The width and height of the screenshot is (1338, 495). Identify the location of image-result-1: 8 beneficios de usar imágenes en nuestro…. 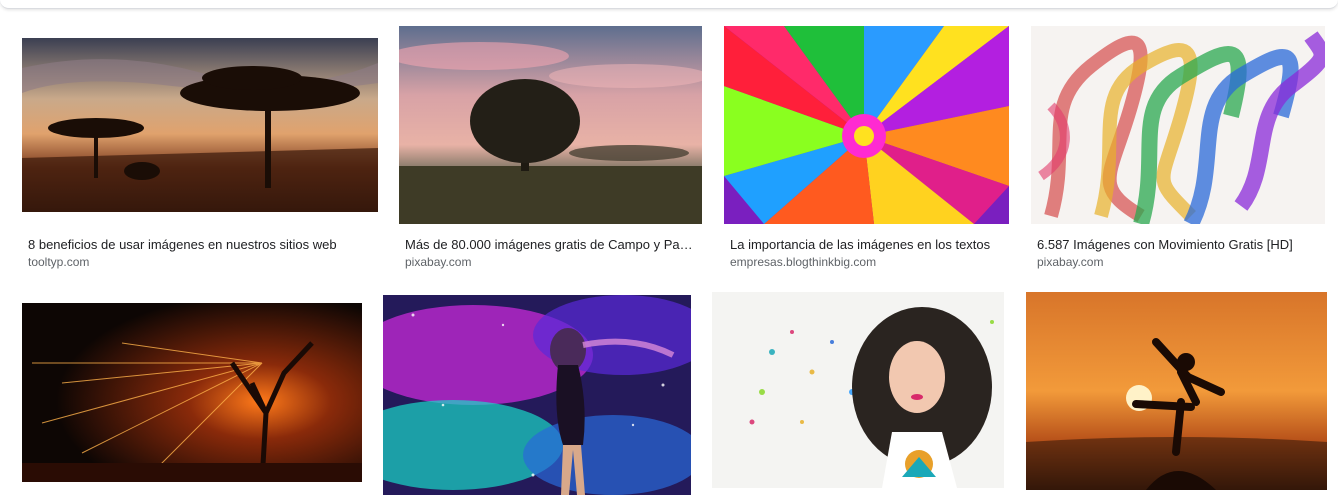
(200, 149).